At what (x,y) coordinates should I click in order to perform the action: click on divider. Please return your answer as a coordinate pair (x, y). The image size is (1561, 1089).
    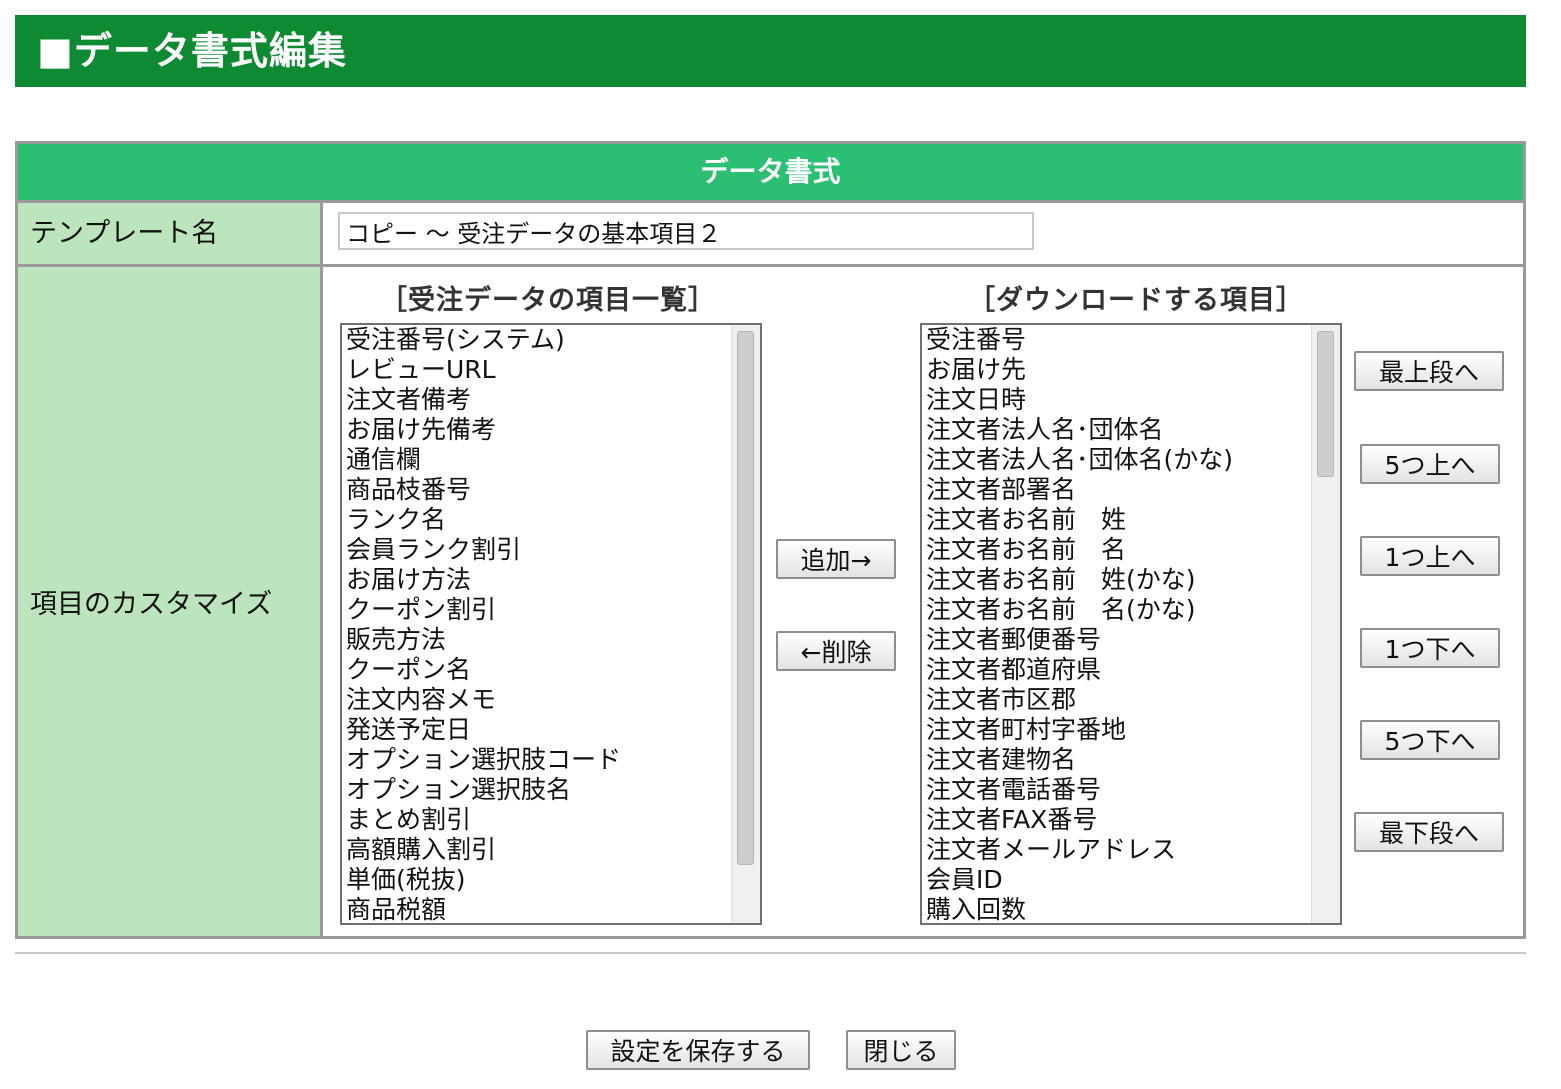
    Looking at the image, I should click on (770, 953).